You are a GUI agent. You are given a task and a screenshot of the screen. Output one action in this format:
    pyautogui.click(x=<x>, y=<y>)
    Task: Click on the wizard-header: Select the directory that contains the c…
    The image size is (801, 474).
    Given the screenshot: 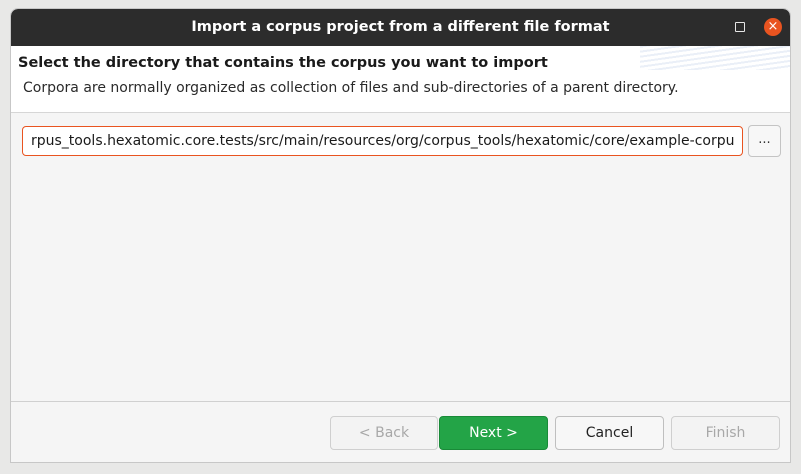 What is the action you would take?
    pyautogui.click(x=400, y=79)
    